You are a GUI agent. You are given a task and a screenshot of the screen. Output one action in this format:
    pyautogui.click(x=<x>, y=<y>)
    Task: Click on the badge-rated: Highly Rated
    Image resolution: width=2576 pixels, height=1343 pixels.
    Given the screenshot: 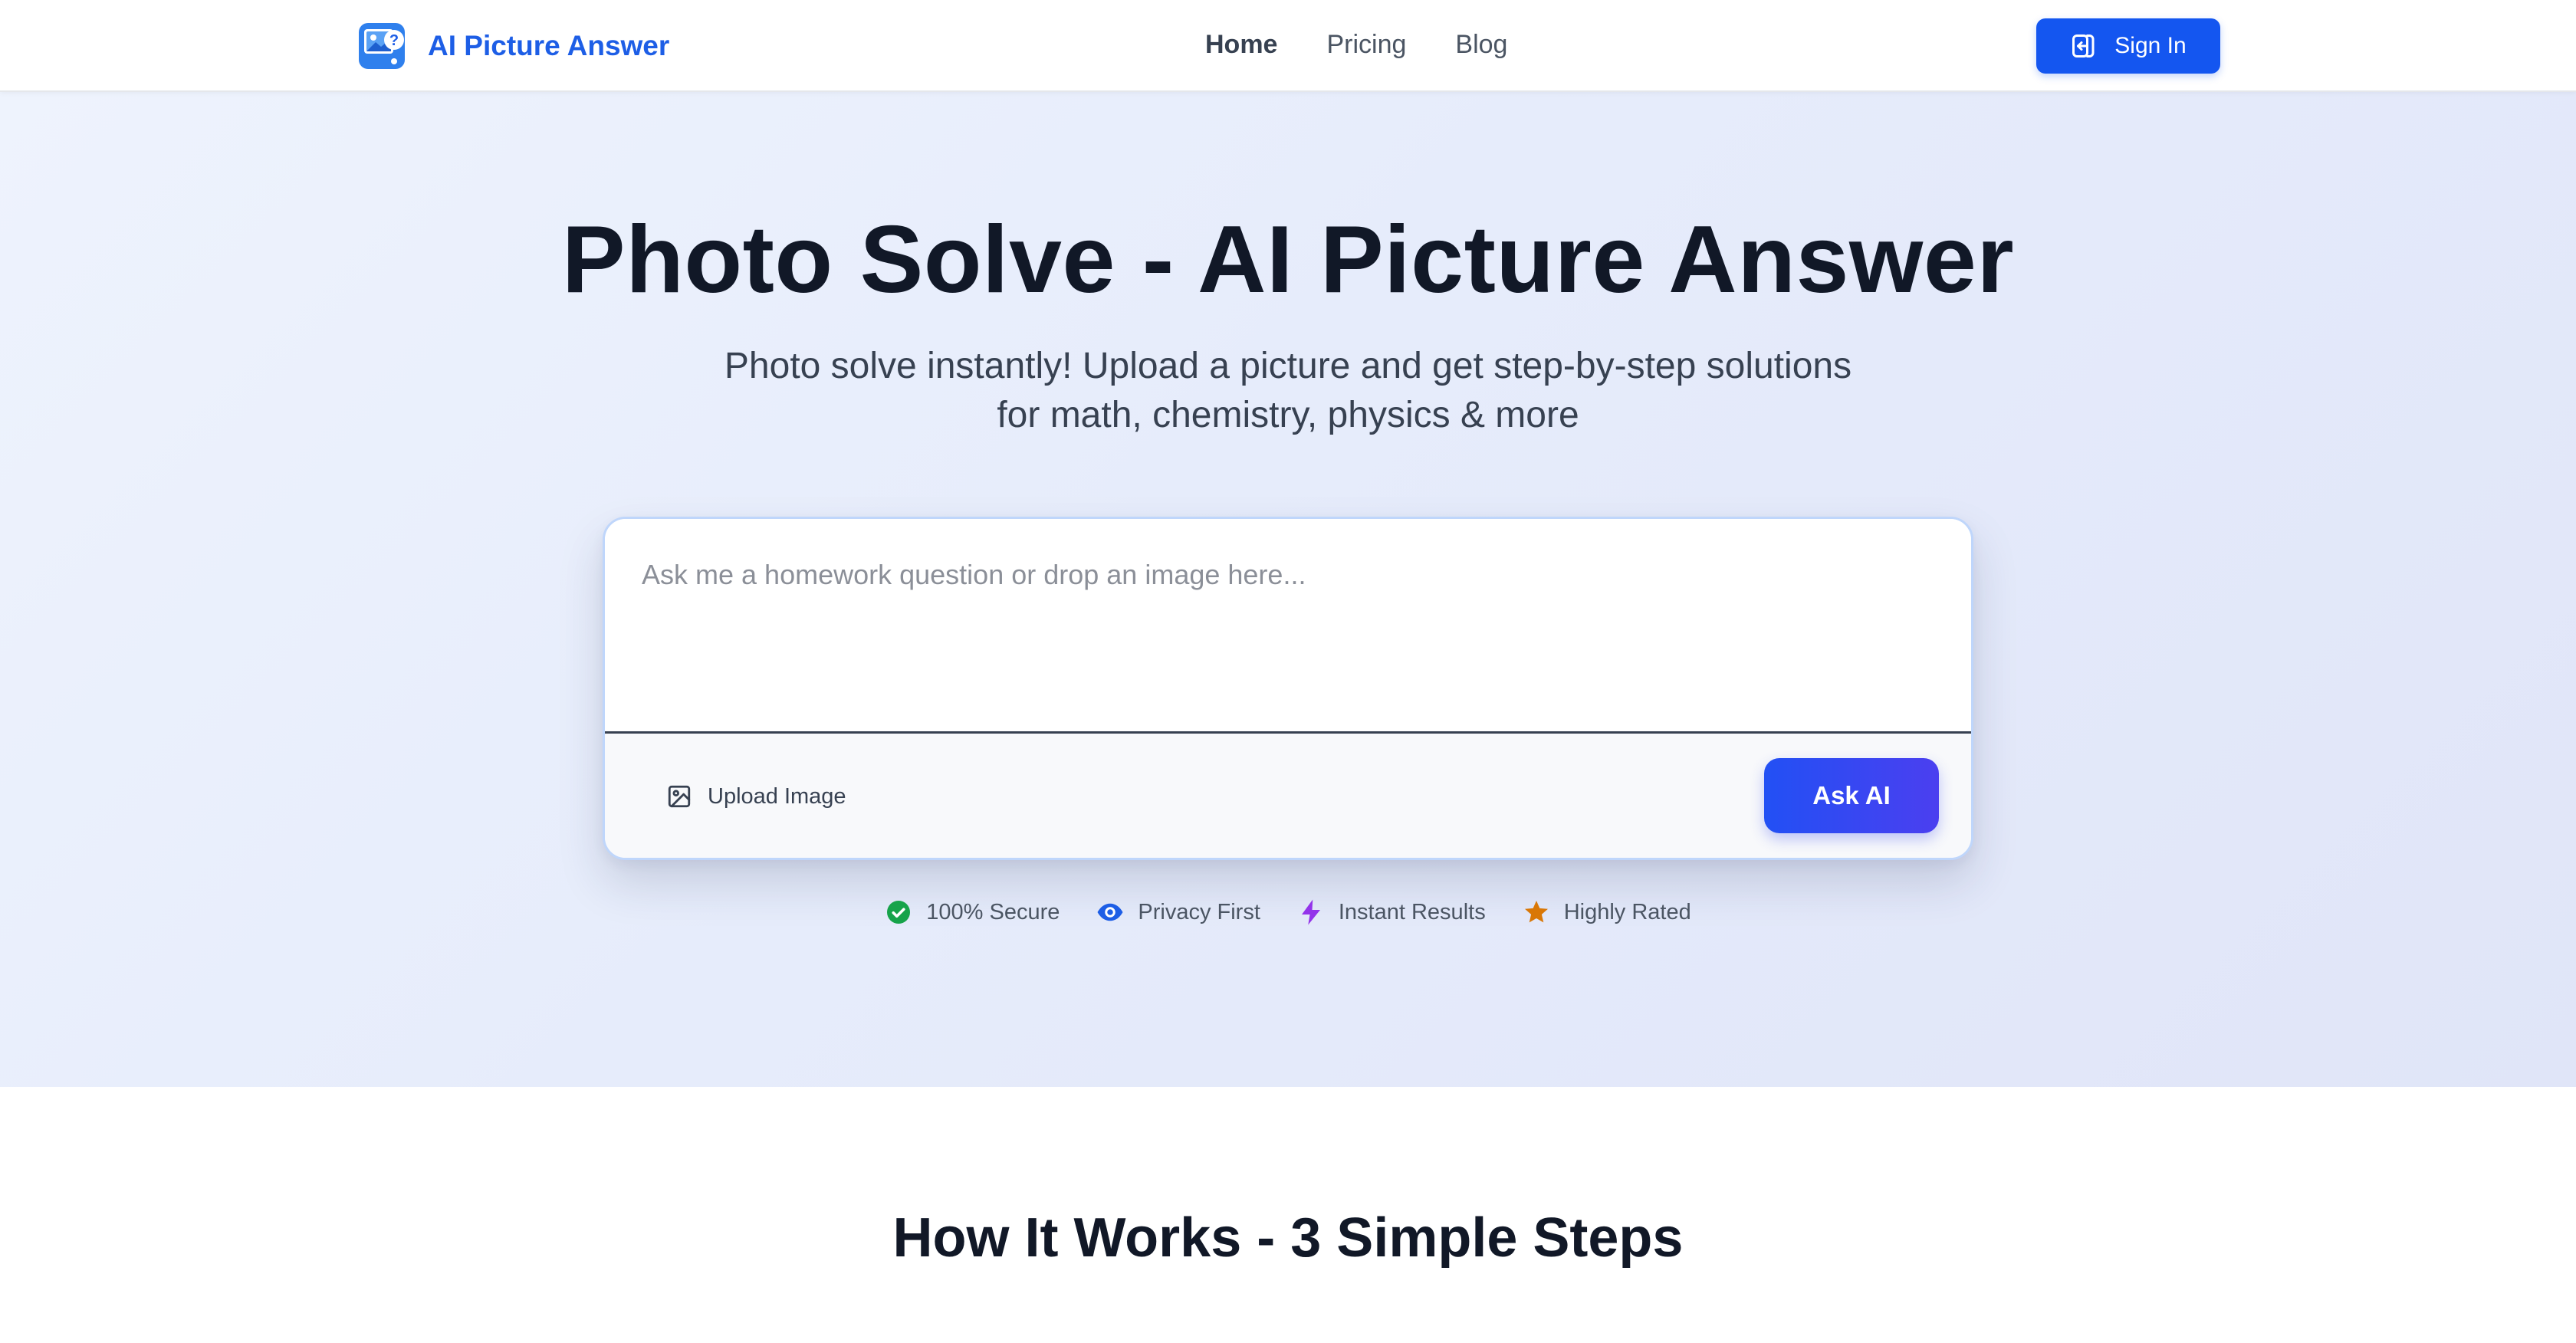 What is the action you would take?
    pyautogui.click(x=1607, y=912)
    